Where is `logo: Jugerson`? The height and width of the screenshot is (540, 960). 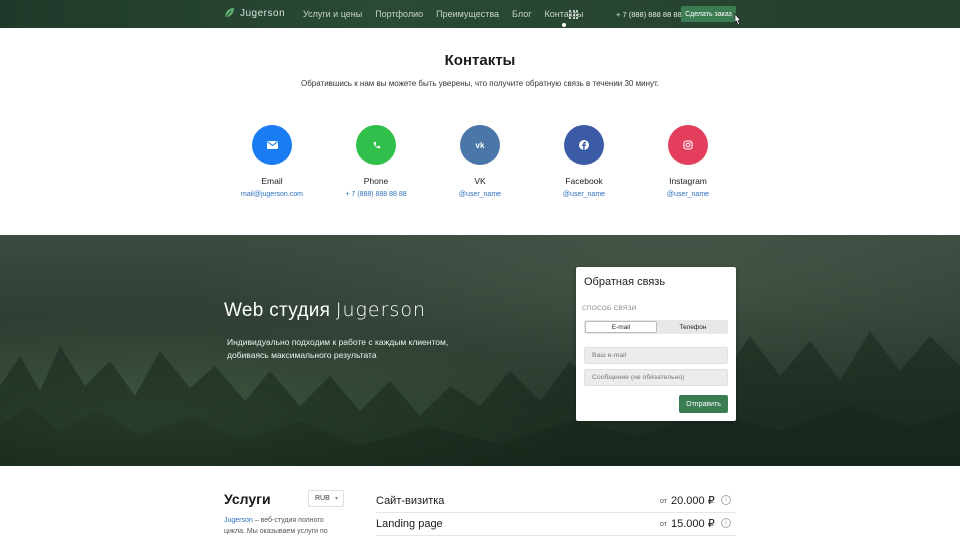
logo: Jugerson is located at coordinates (254, 13).